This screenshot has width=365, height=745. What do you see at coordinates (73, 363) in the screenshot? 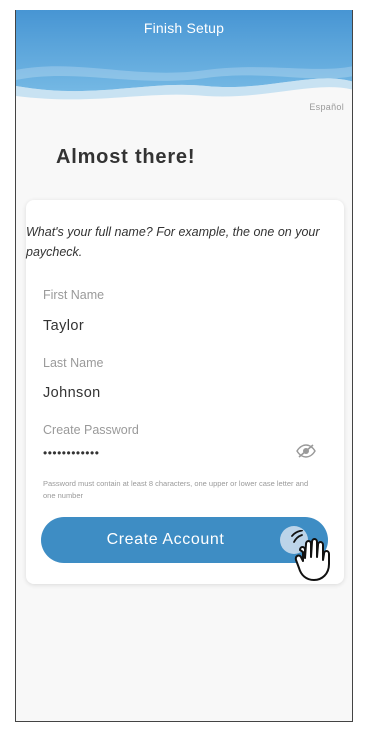
I see `last-name-label: Last Name` at bounding box center [73, 363].